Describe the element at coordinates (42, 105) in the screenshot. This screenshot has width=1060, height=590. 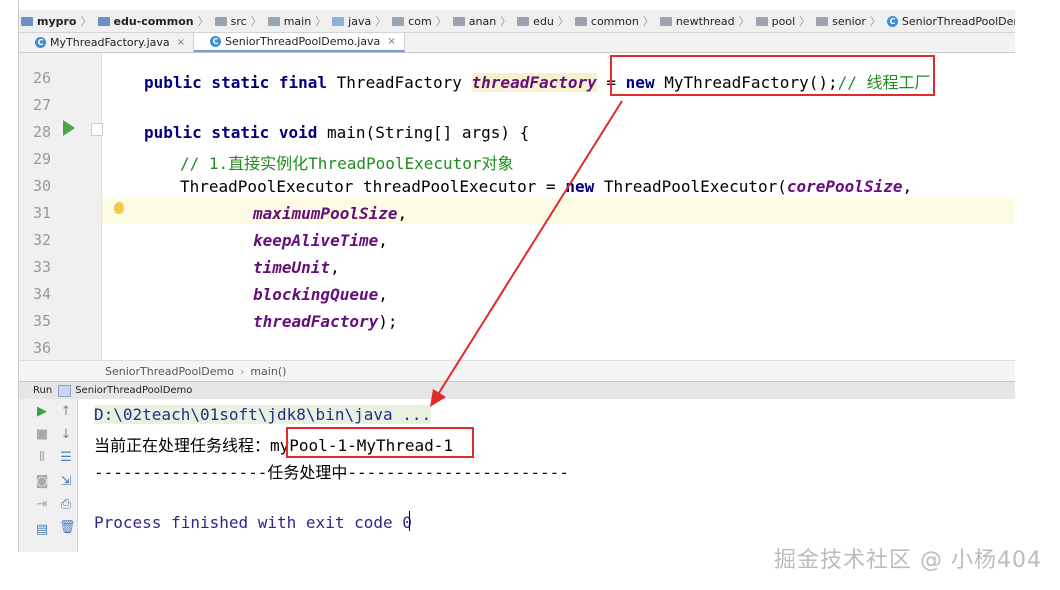
I see `line-number: 27` at that location.